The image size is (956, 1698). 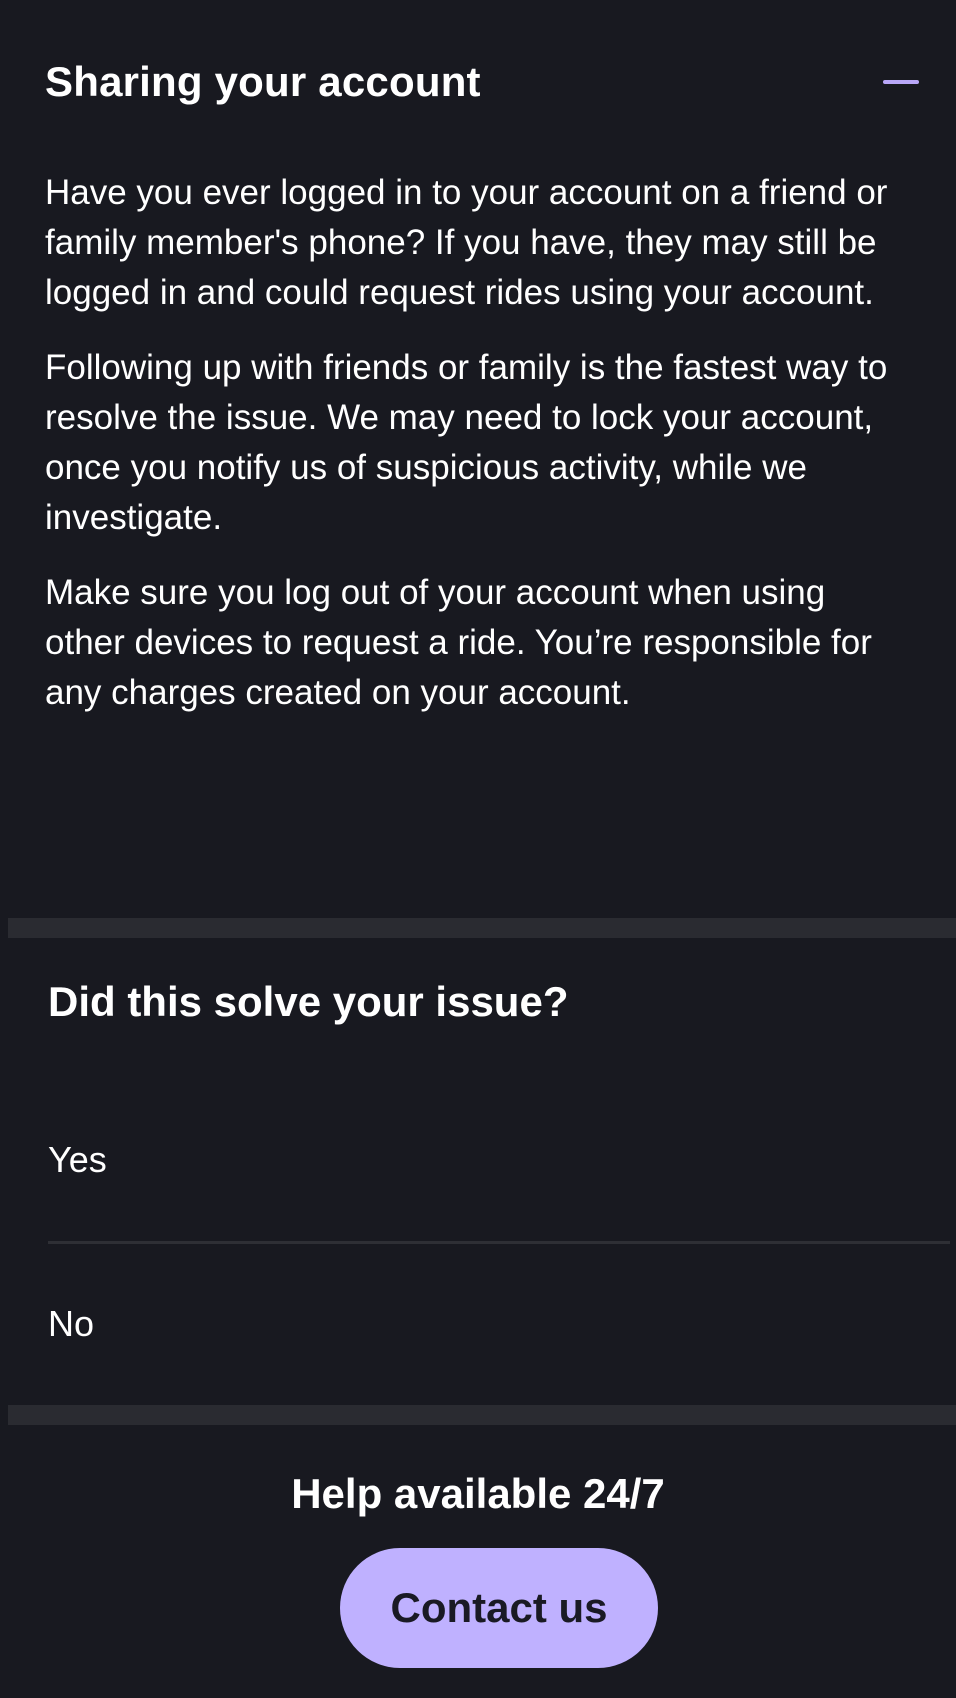 I want to click on help-title: Help available 24/7, so click(x=478, y=1493).